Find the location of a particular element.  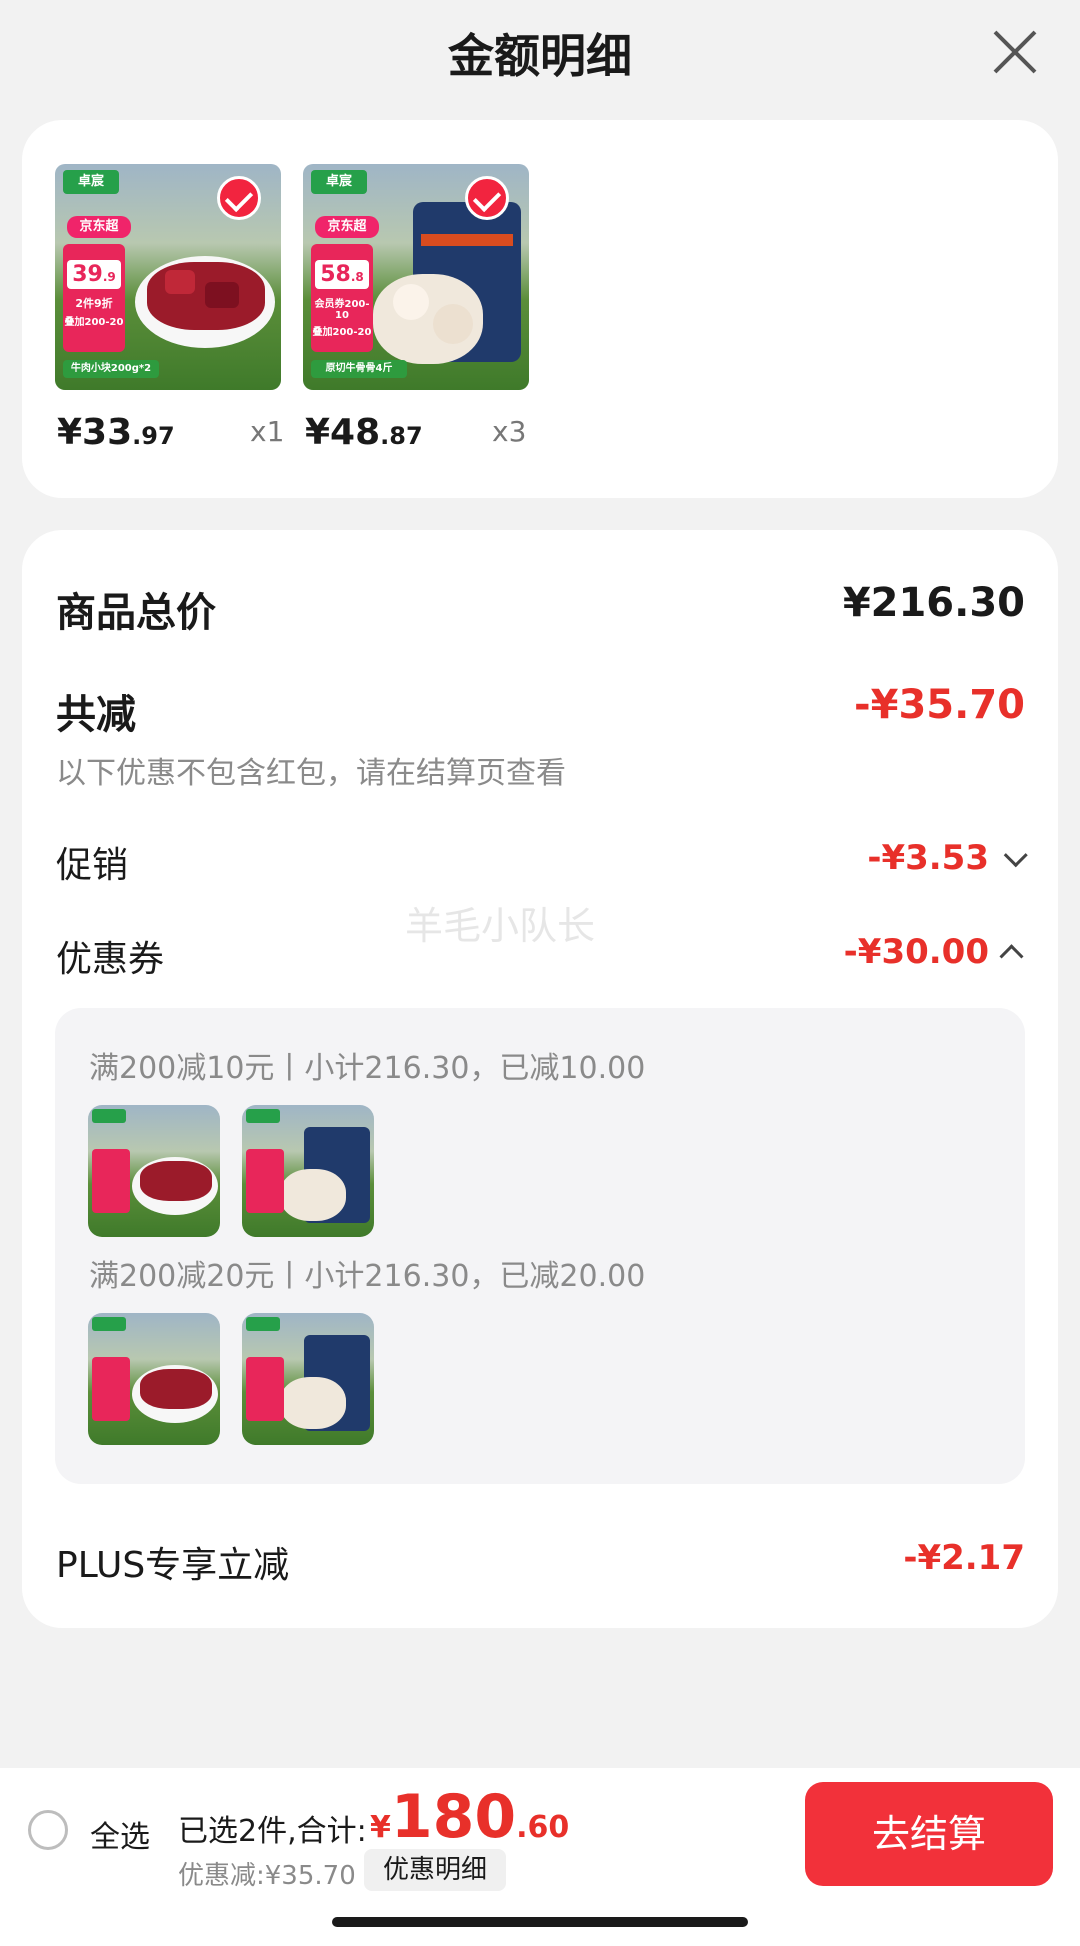

close-icon is located at coordinates (1015, 52).